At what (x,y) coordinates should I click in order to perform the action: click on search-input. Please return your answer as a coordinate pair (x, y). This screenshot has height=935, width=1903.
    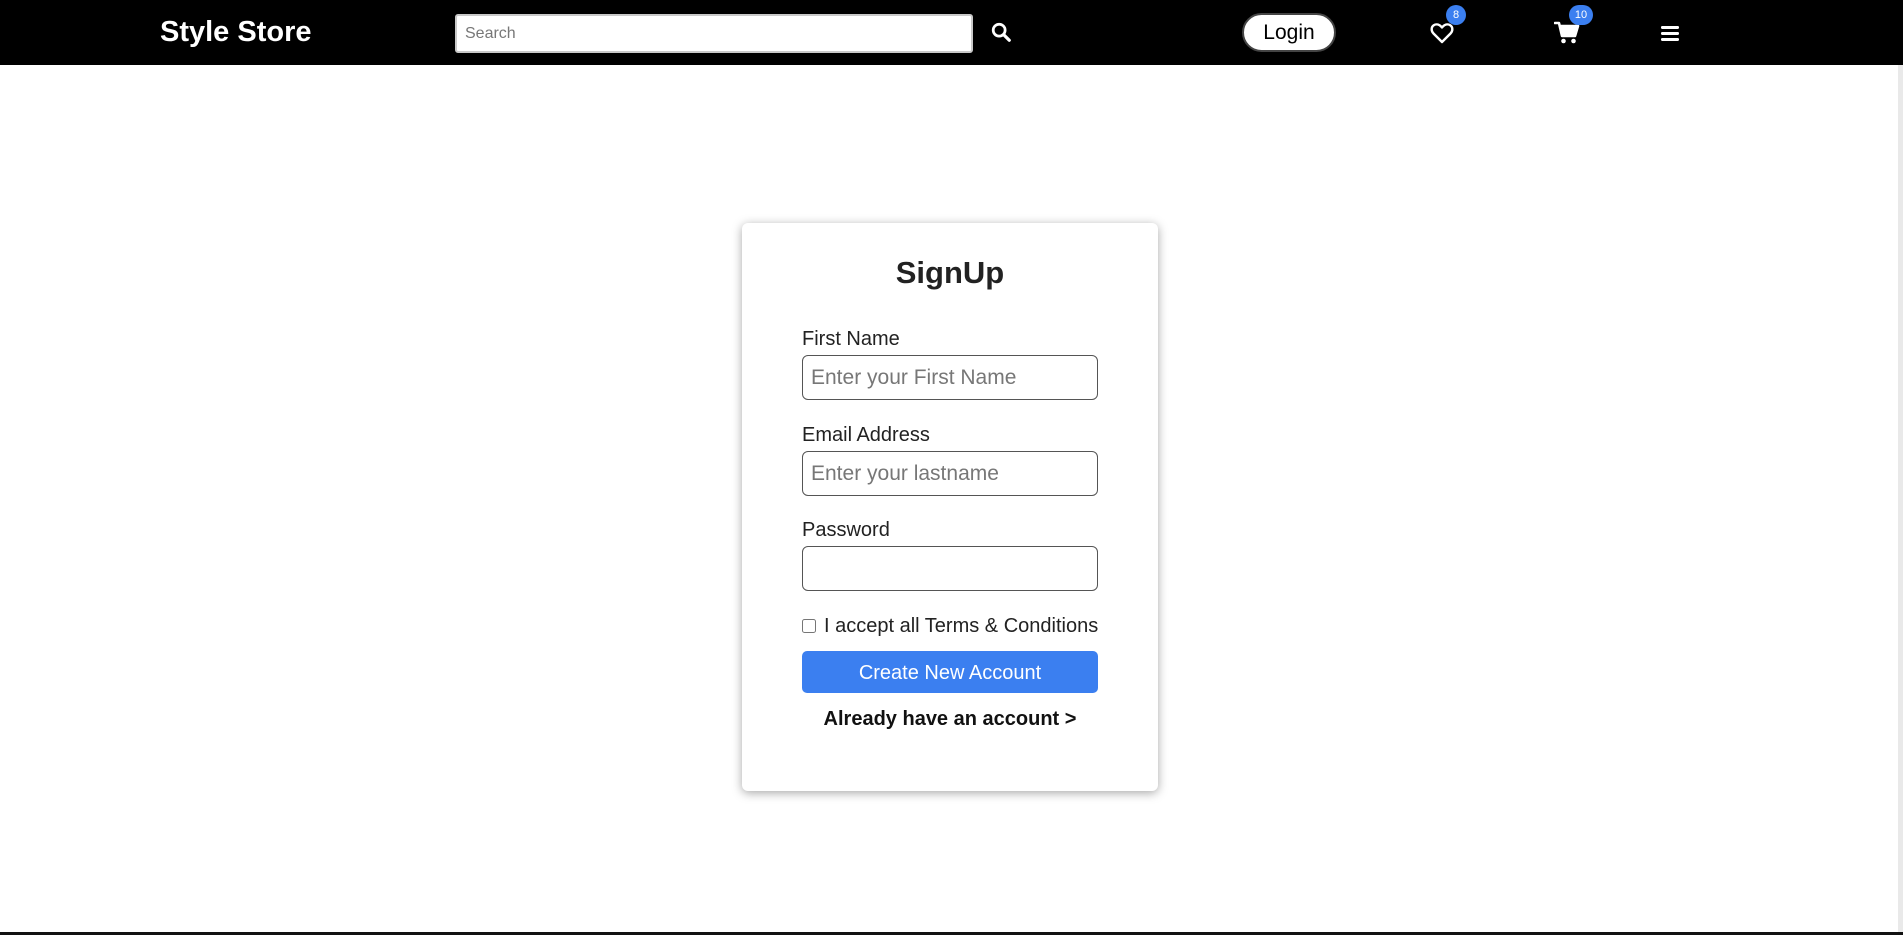
    Looking at the image, I should click on (714, 33).